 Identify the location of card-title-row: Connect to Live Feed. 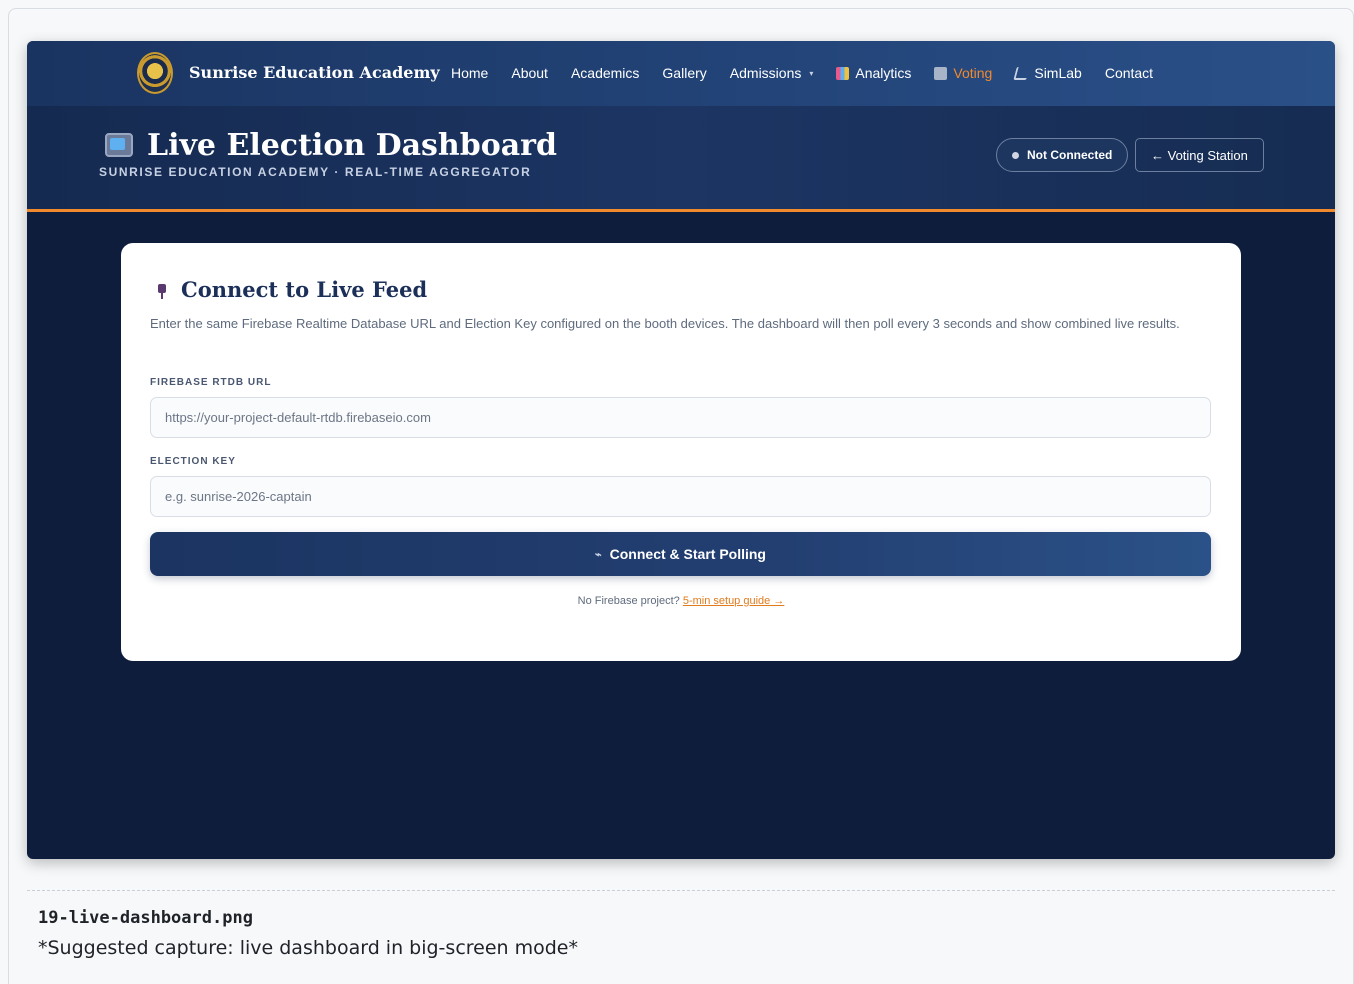
(292, 289).